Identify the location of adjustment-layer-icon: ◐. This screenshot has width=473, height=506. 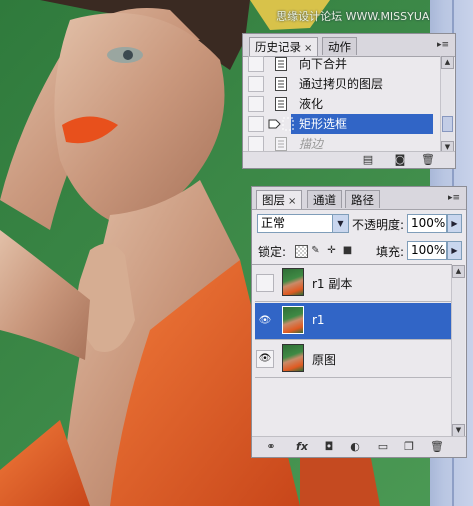
(355, 447).